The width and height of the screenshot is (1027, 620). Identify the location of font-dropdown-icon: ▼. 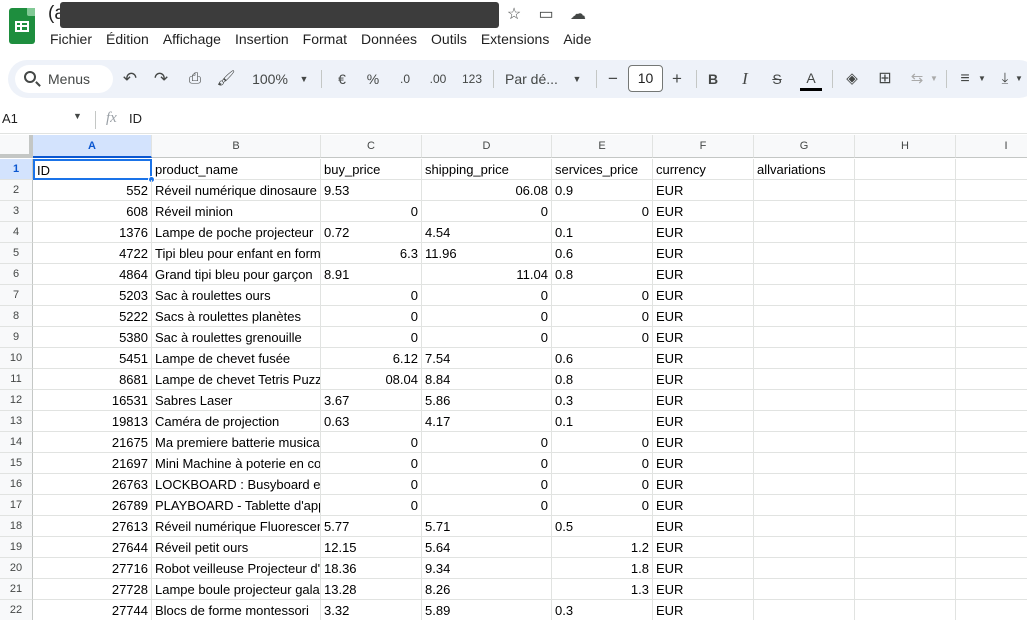
(577, 79).